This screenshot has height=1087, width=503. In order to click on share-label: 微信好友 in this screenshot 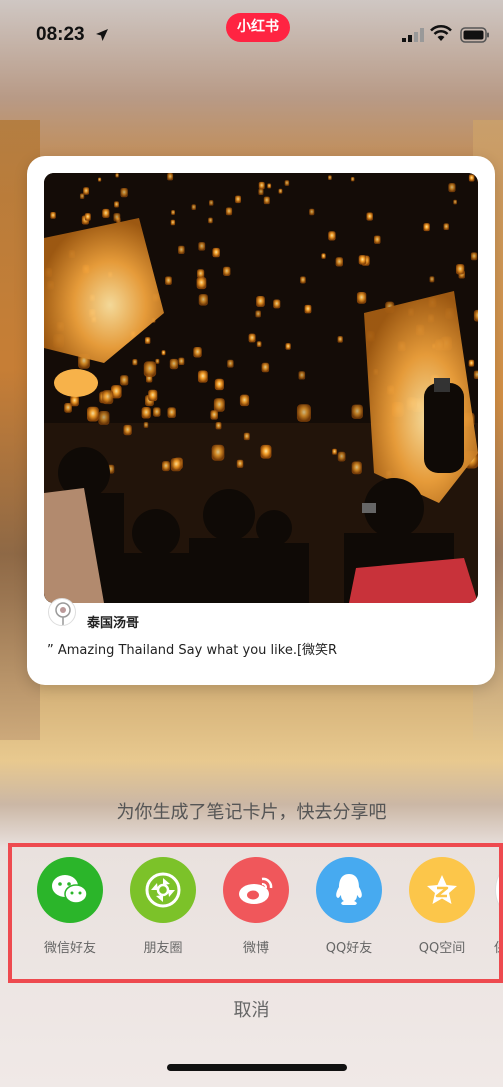, I will do `click(69, 948)`.